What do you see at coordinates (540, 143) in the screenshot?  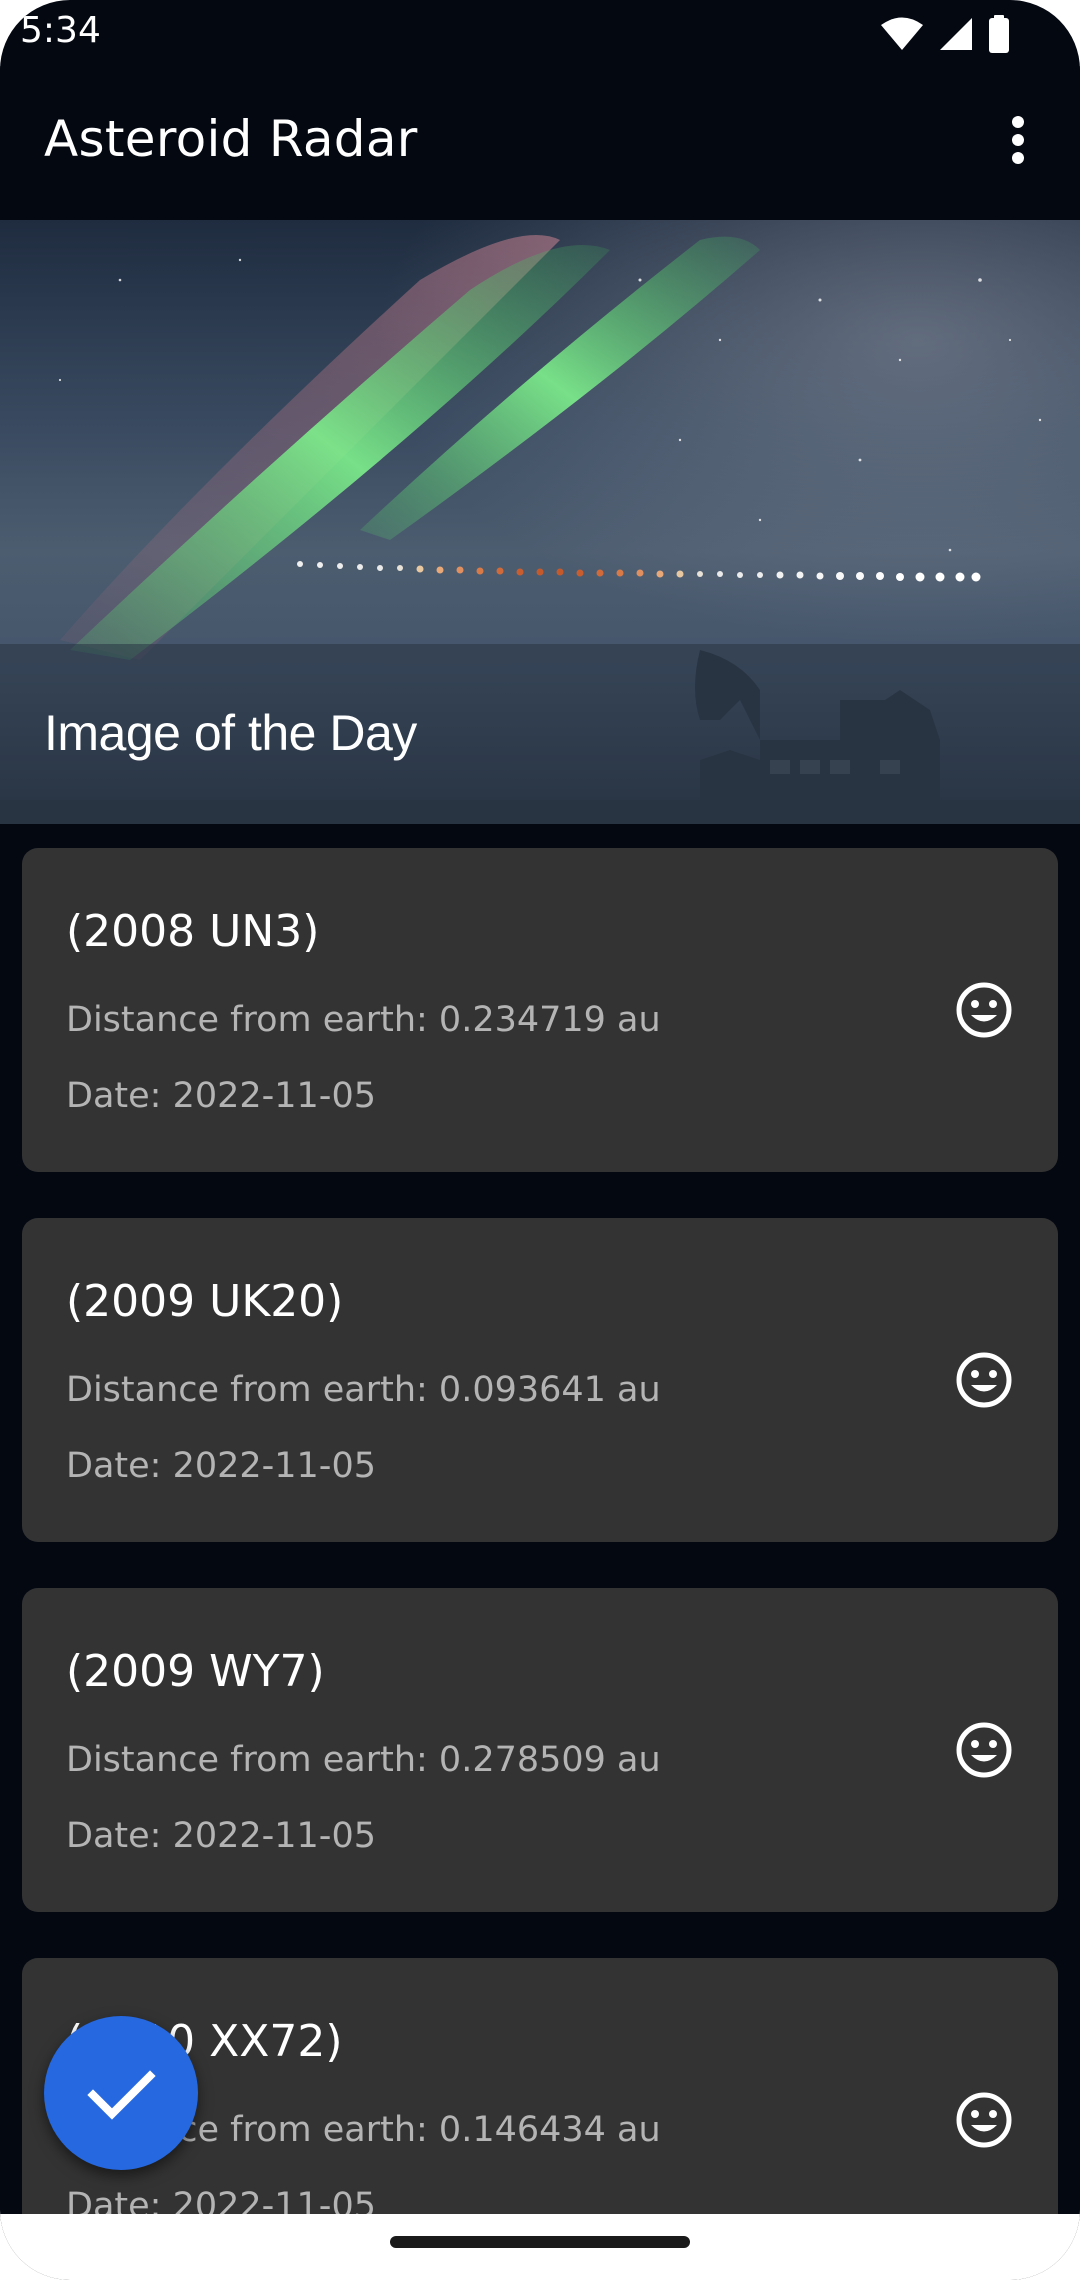 I see `app-bar: Asteroid Radar` at bounding box center [540, 143].